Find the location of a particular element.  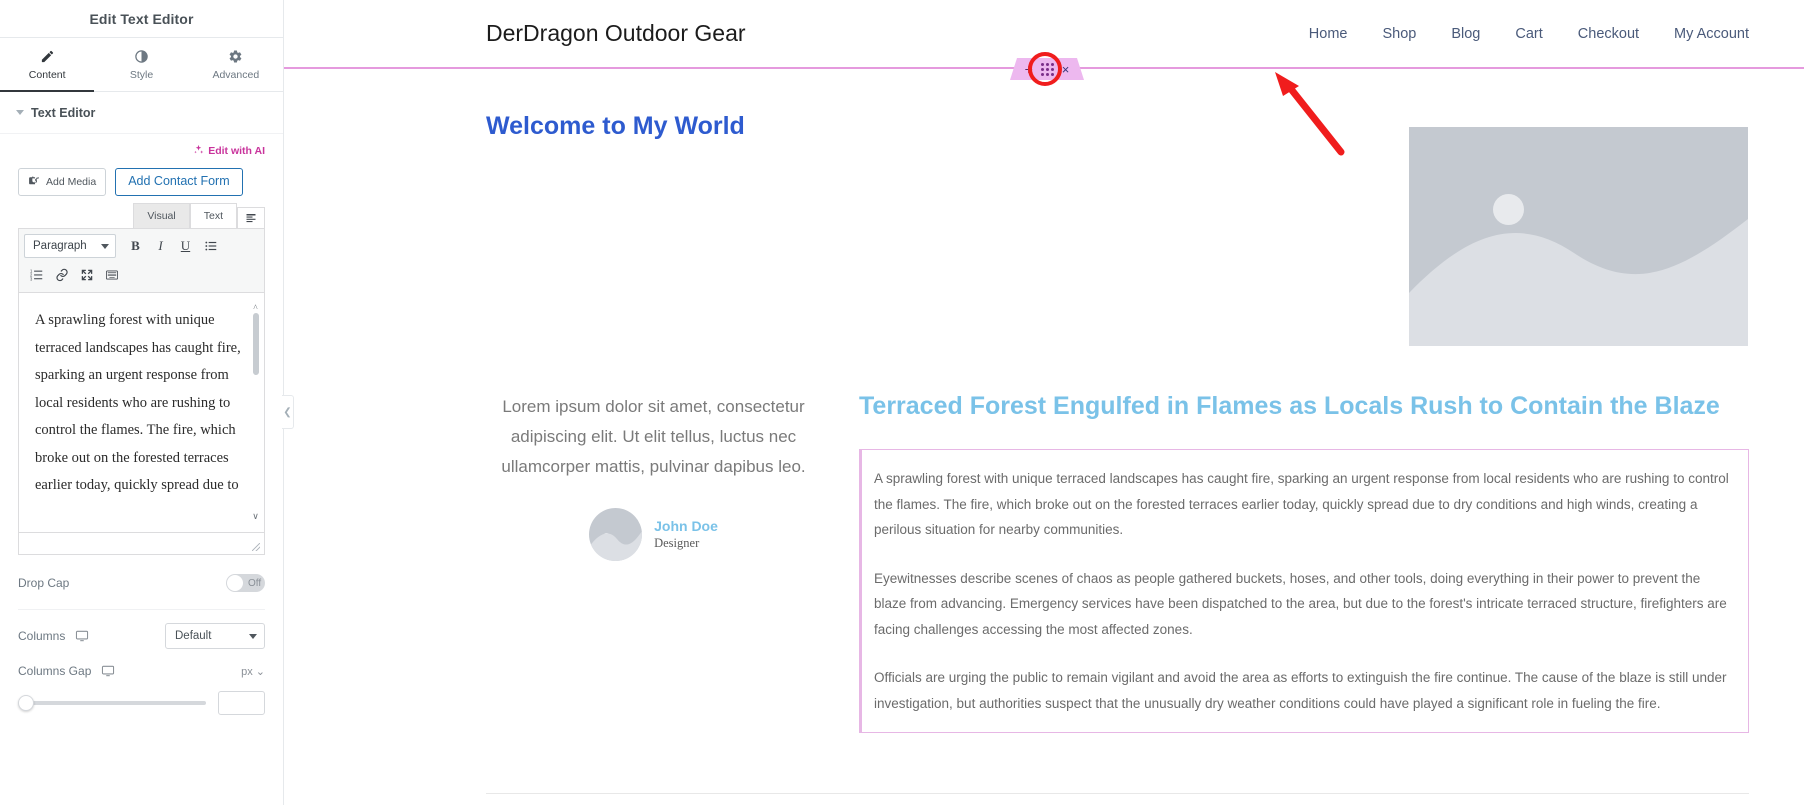

columns-gap-row: Columns Gap px ⌄ is located at coordinates (141, 671).